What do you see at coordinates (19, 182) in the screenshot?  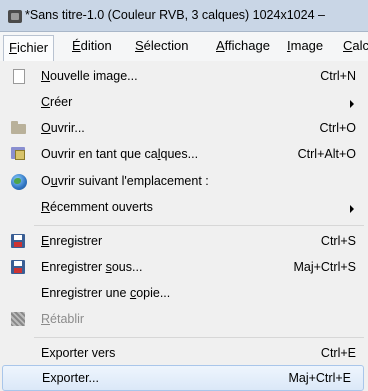 I see `globe-icon` at bounding box center [19, 182].